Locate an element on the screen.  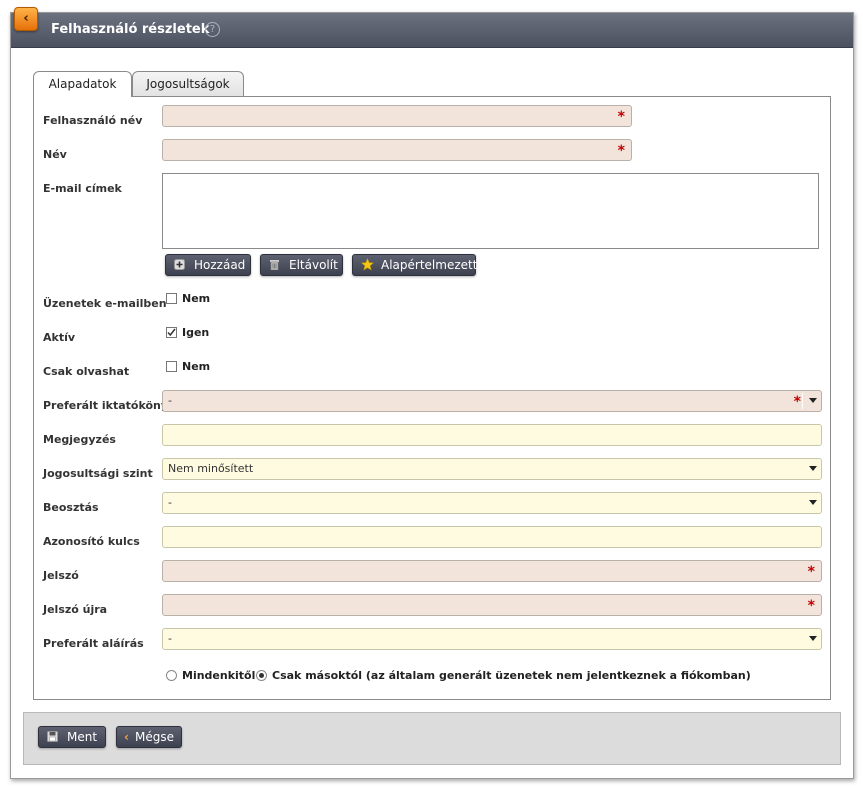
password-repeat-input: * is located at coordinates (492, 605).